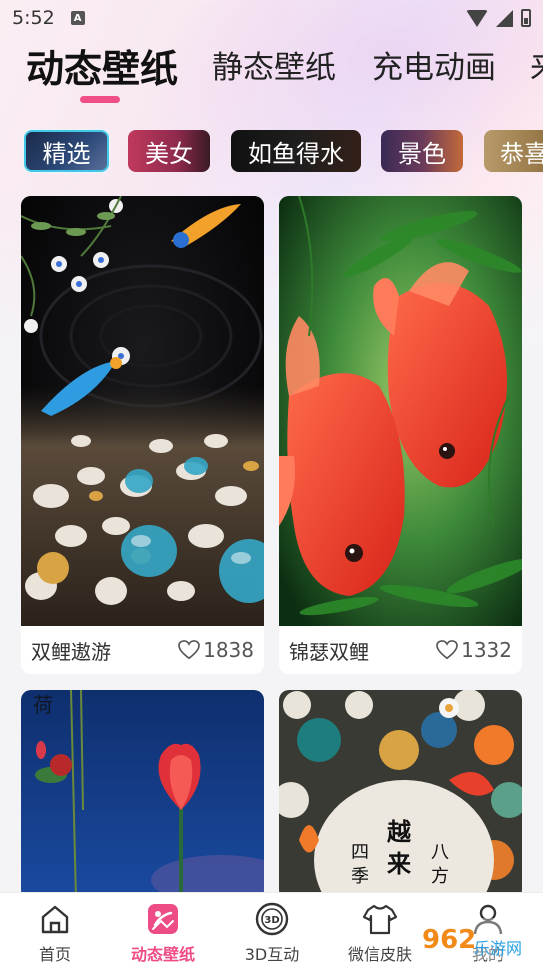 Image resolution: width=543 pixels, height=967 pixels. I want to click on nav-3d-interactive: 3D 3D互动, so click(272, 930).